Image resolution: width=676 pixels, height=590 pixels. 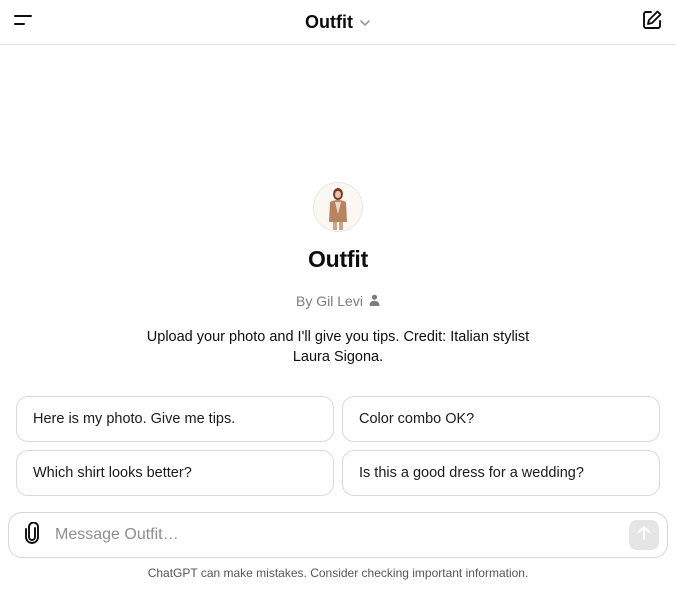 I want to click on gpt-name: Outfit, so click(x=338, y=259).